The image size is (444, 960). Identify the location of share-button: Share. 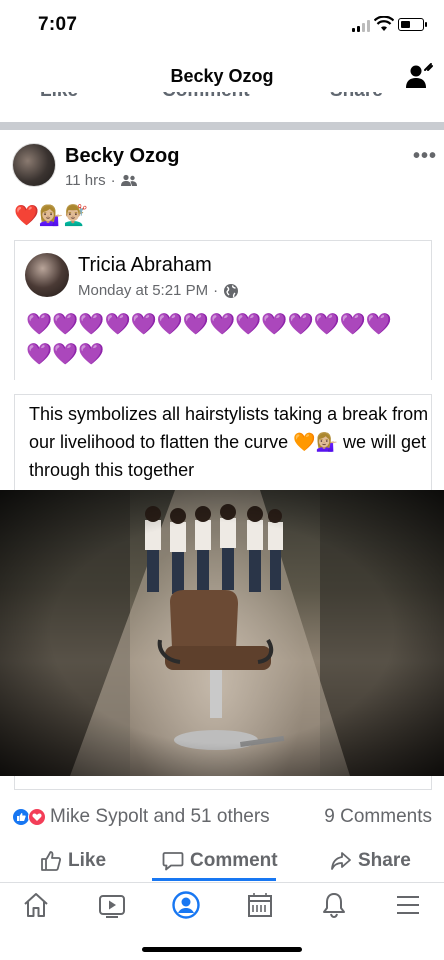
(370, 861).